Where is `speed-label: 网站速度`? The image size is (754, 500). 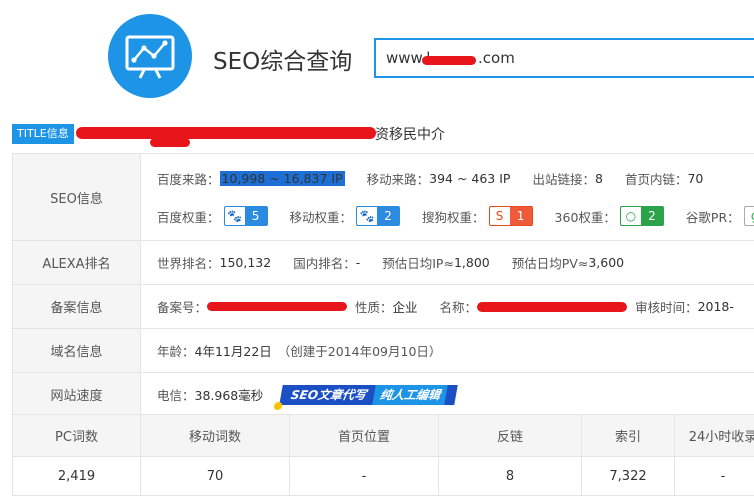
speed-label: 网站速度 is located at coordinates (76, 394).